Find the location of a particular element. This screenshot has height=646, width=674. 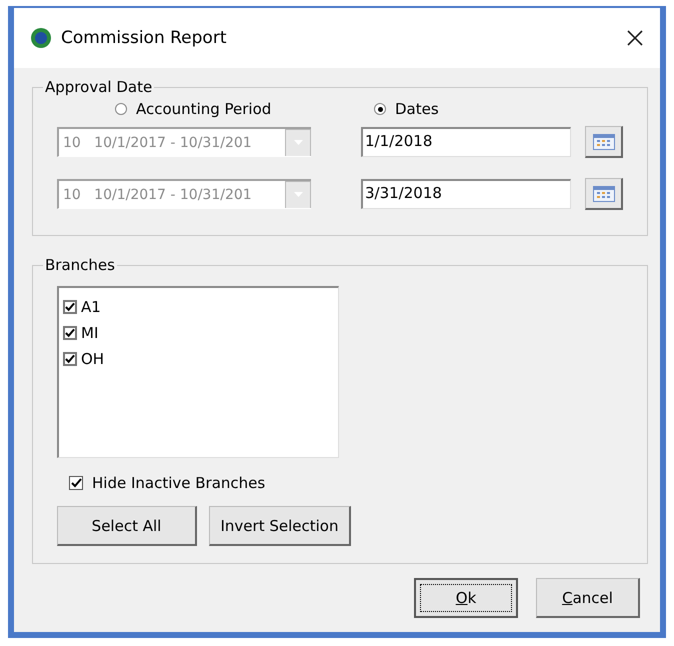

date-field: 3/31/2018 is located at coordinates (466, 194).